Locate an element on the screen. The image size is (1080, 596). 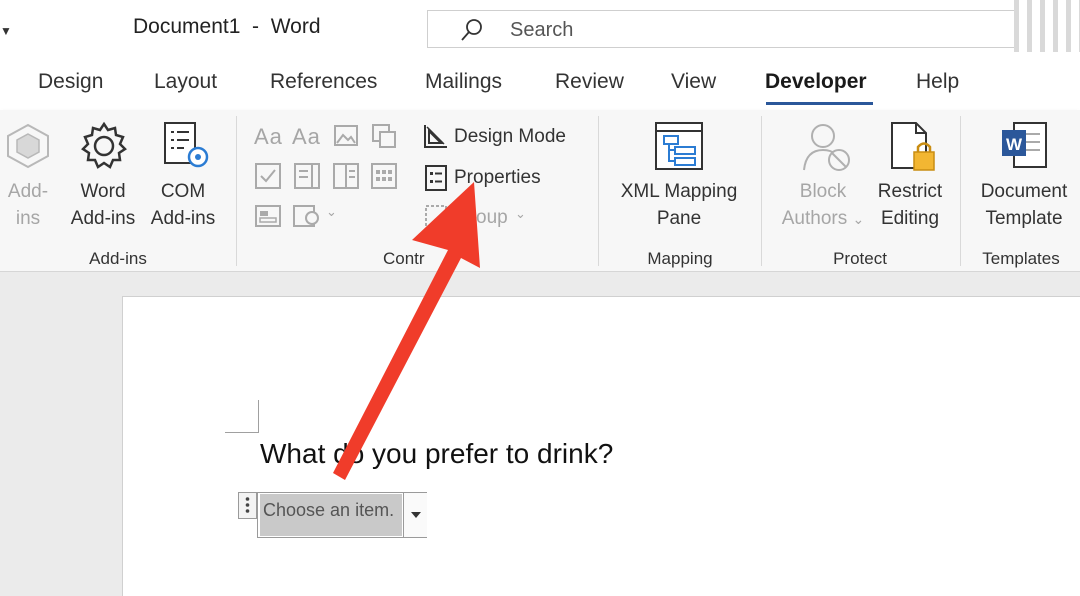
quick-access-dropdown-icon: ▼ is located at coordinates (6, 31).